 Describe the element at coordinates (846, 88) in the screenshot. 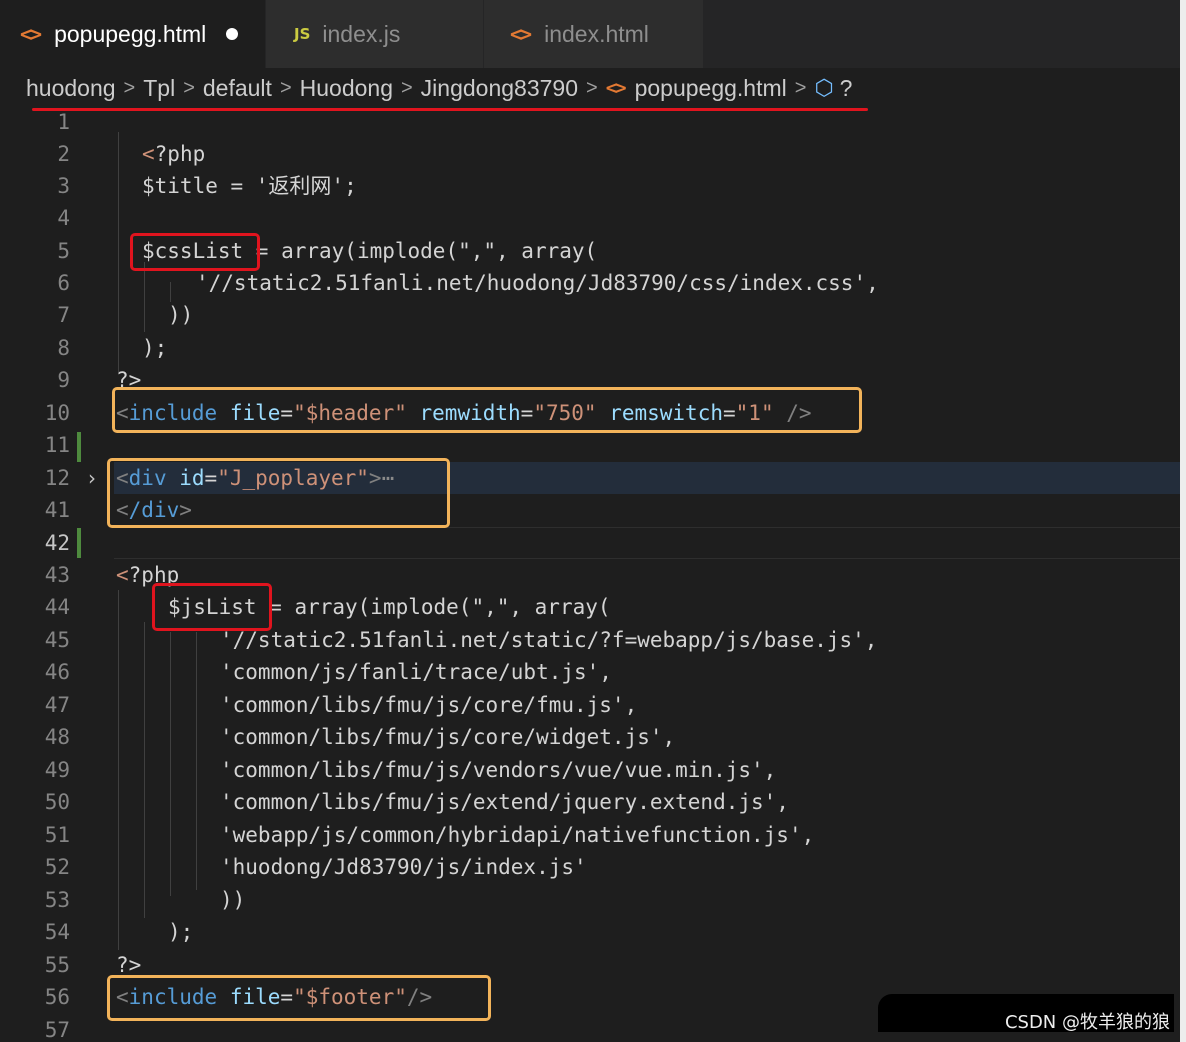

I see `breadcrumb-symbol: ?` at that location.